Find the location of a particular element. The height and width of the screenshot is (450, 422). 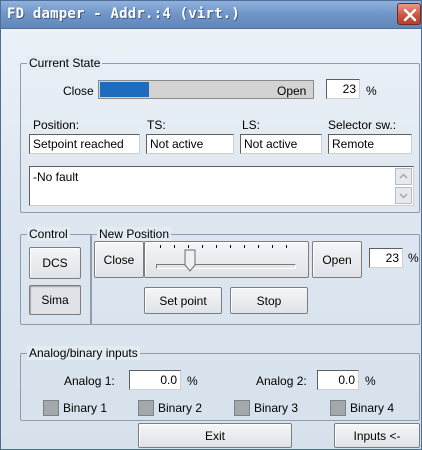

chevron-down-icon is located at coordinates (403, 196).